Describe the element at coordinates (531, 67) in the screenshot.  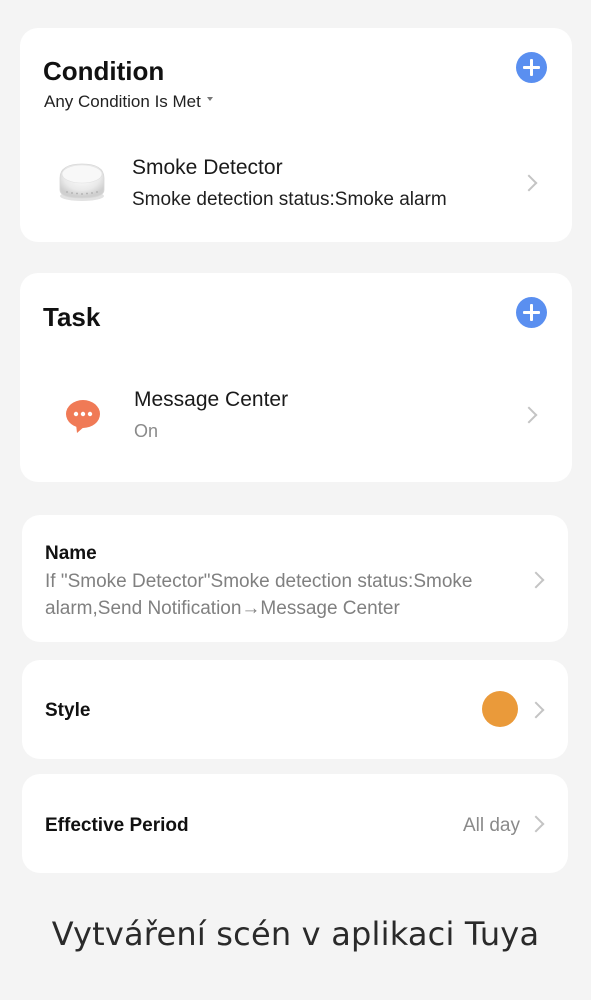
I see `add-condition-button` at that location.